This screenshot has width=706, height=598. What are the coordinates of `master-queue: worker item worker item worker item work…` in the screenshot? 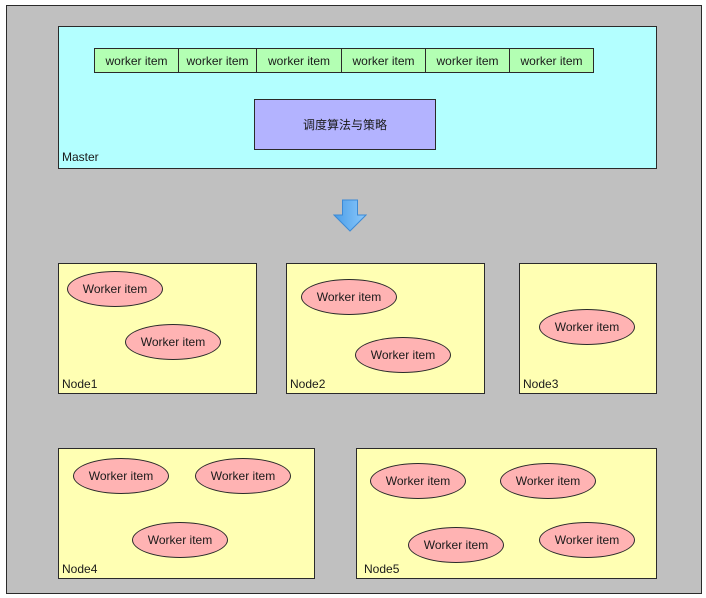 It's located at (344, 60).